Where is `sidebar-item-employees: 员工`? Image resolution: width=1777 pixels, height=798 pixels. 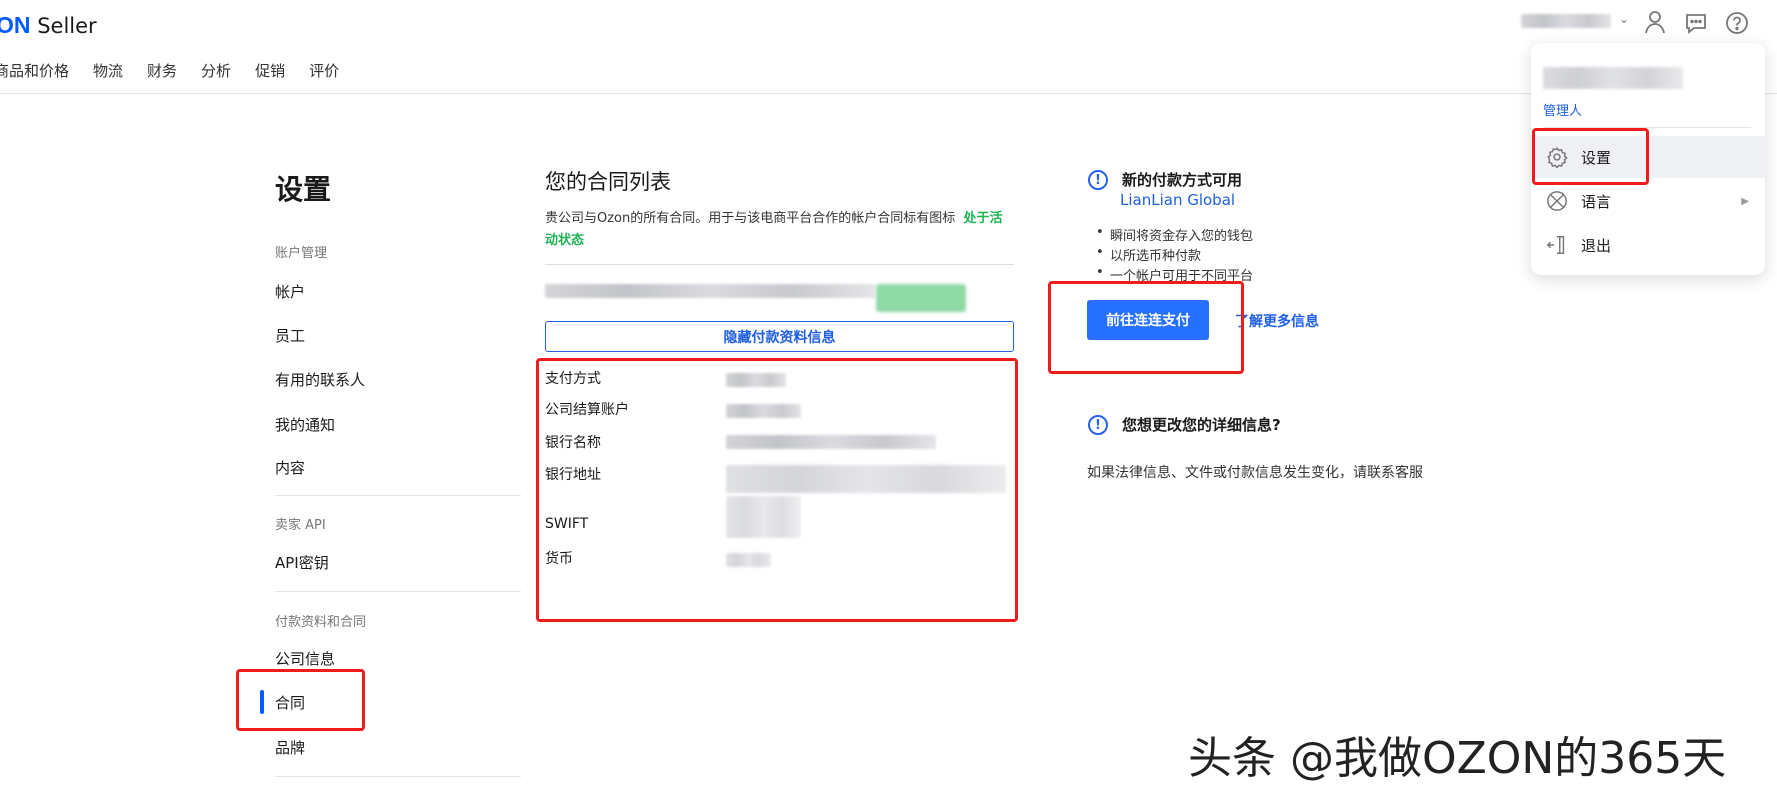
sidebar-item-employees: 员工 is located at coordinates (290, 335).